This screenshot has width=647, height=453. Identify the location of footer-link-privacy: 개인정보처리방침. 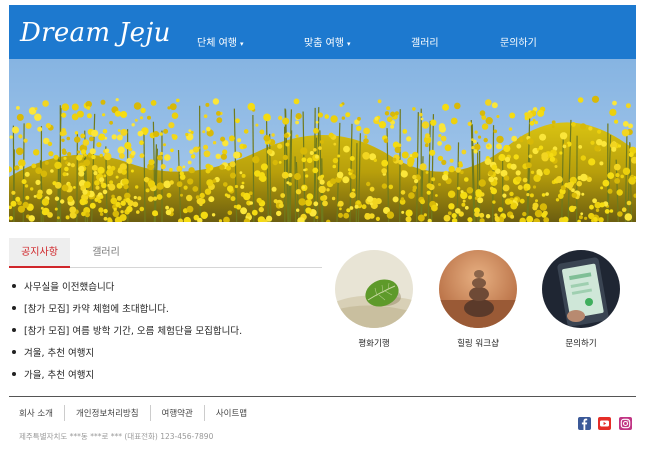
(107, 413).